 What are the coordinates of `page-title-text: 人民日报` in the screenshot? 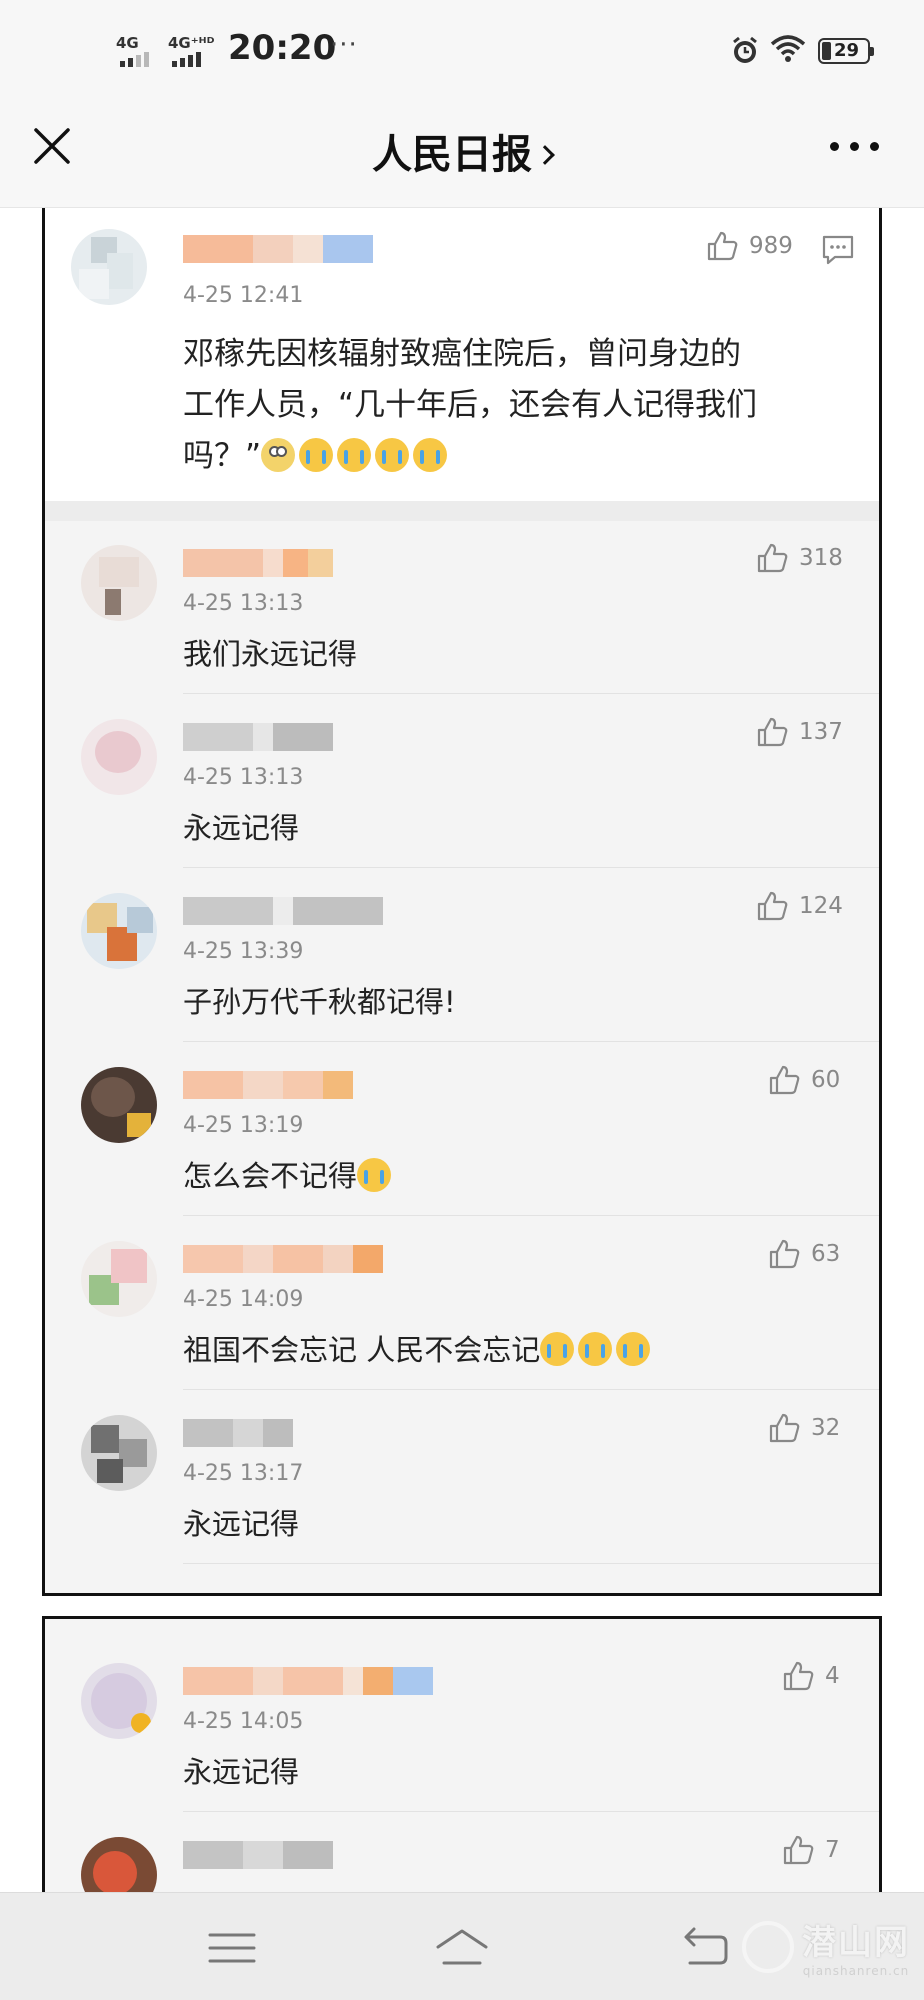 It's located at (452, 155).